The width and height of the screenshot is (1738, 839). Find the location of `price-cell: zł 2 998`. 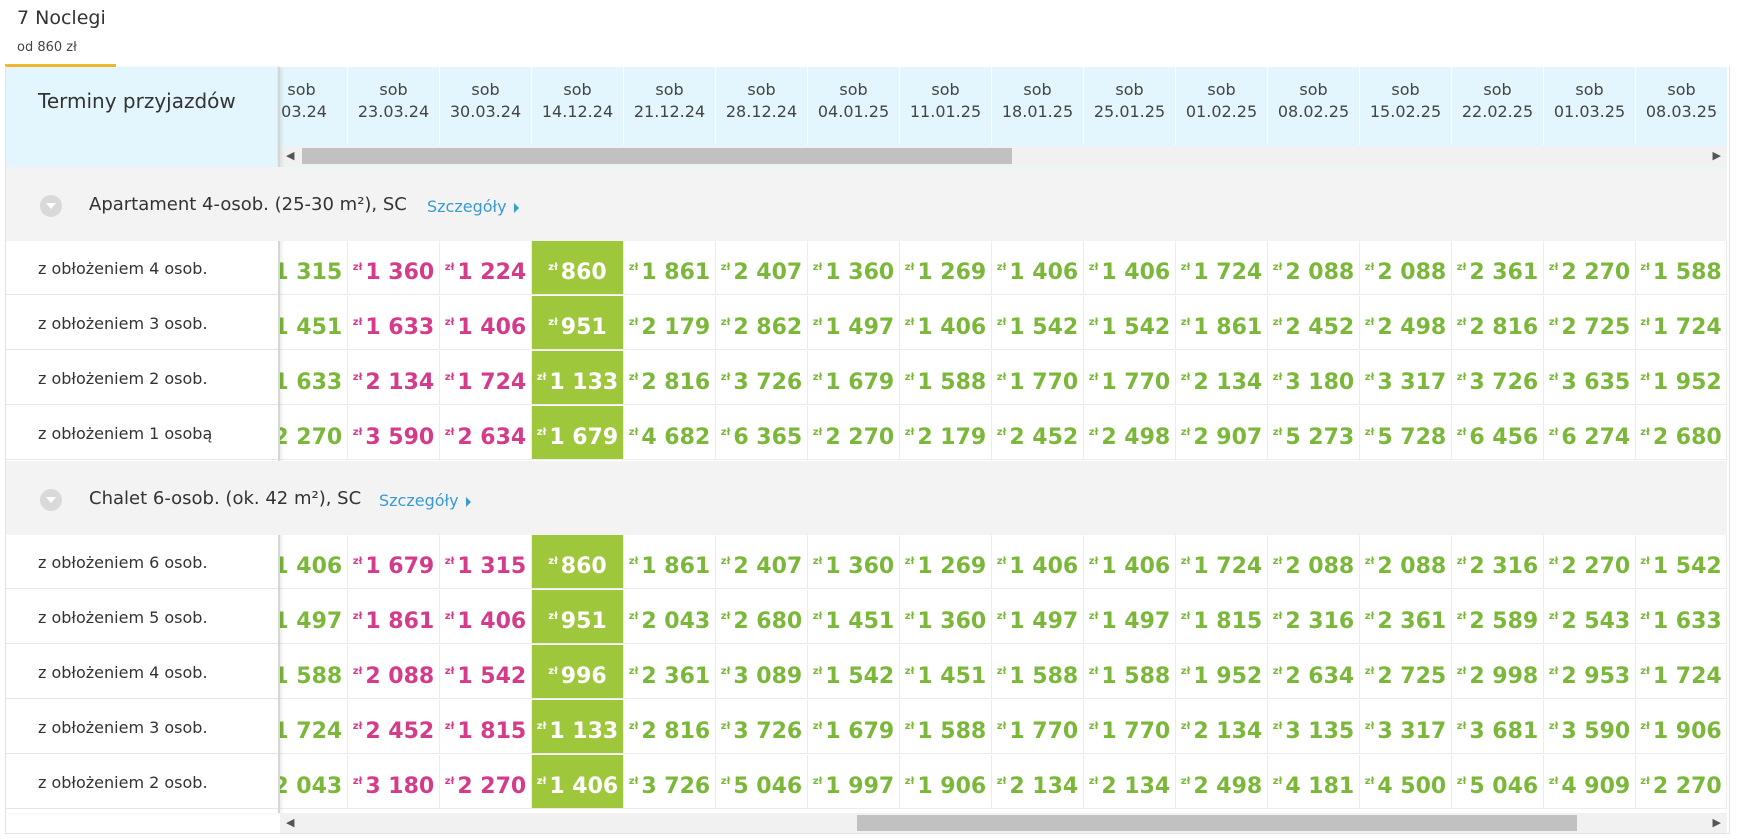

price-cell: zł 2 998 is located at coordinates (1498, 672).